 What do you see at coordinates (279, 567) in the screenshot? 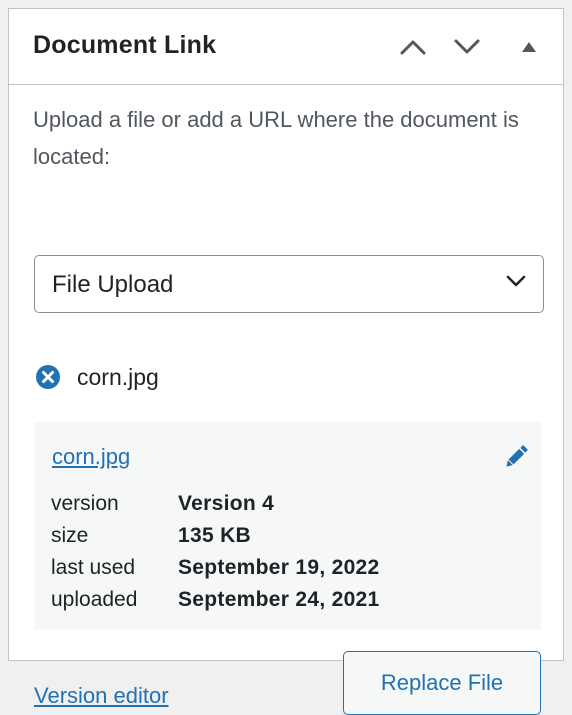
I see `meta-value: September 19, 2022` at bounding box center [279, 567].